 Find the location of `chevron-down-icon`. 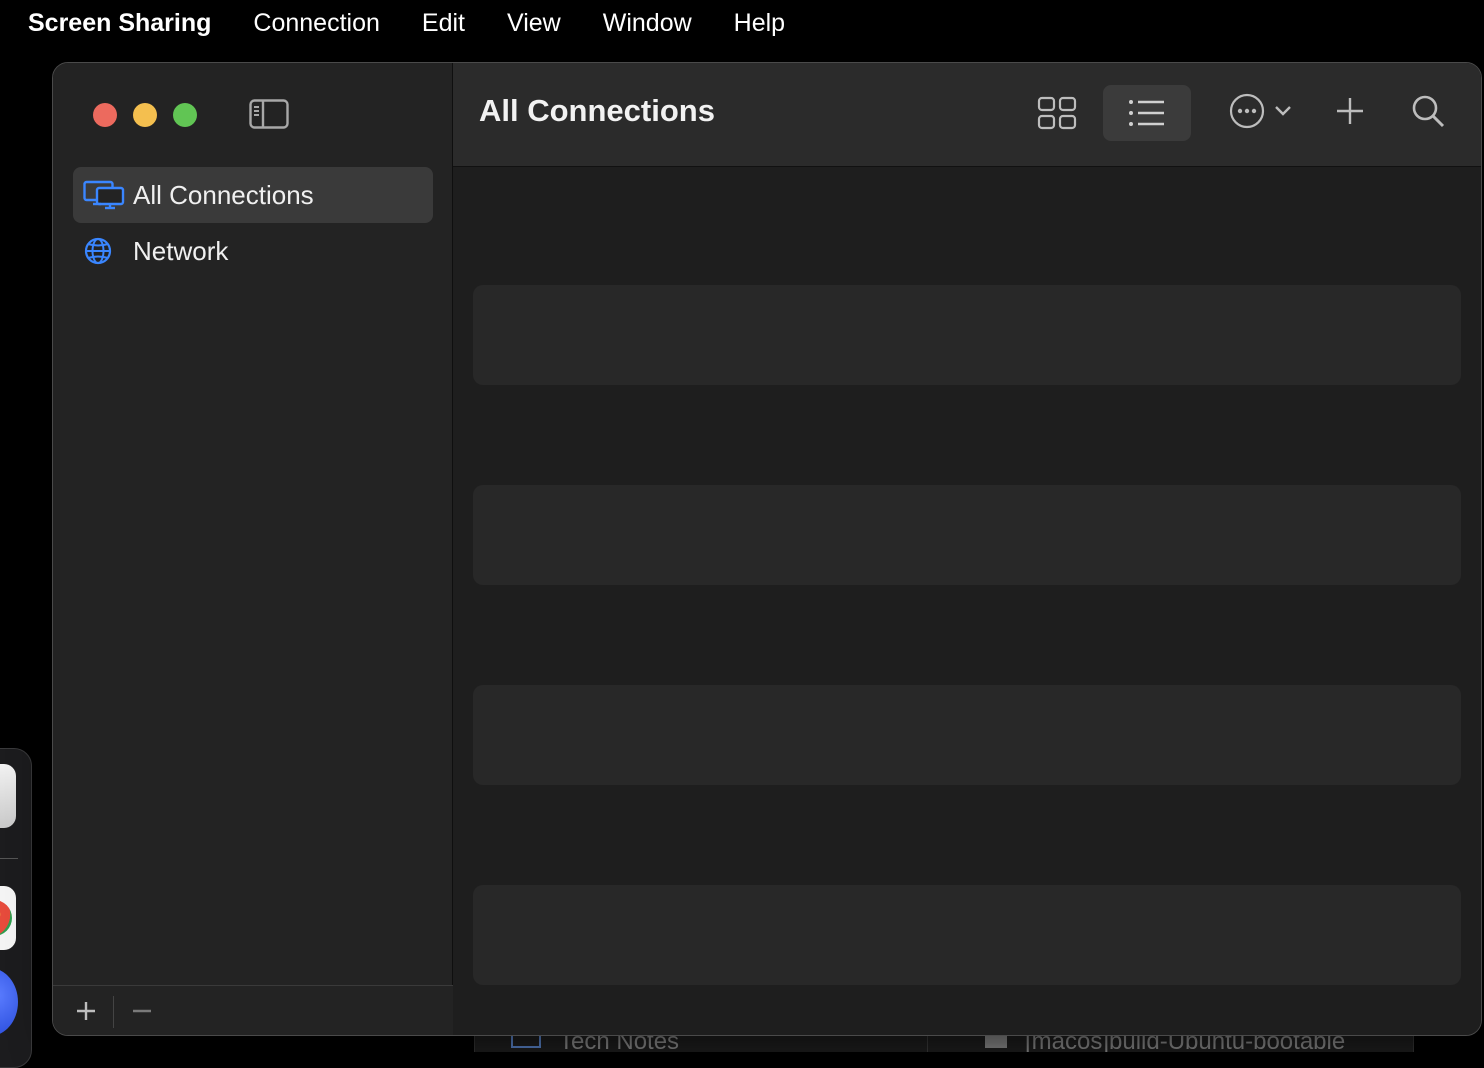

chevron-down-icon is located at coordinates (1283, 113).